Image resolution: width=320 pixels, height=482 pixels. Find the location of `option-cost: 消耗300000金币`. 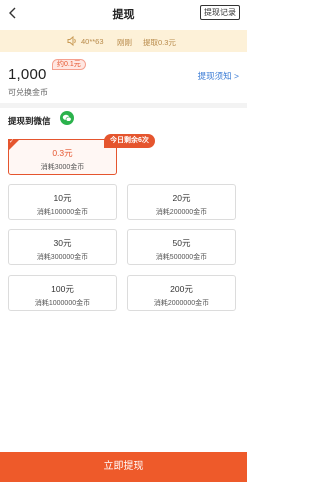

option-cost: 消耗300000金币 is located at coordinates (62, 257).